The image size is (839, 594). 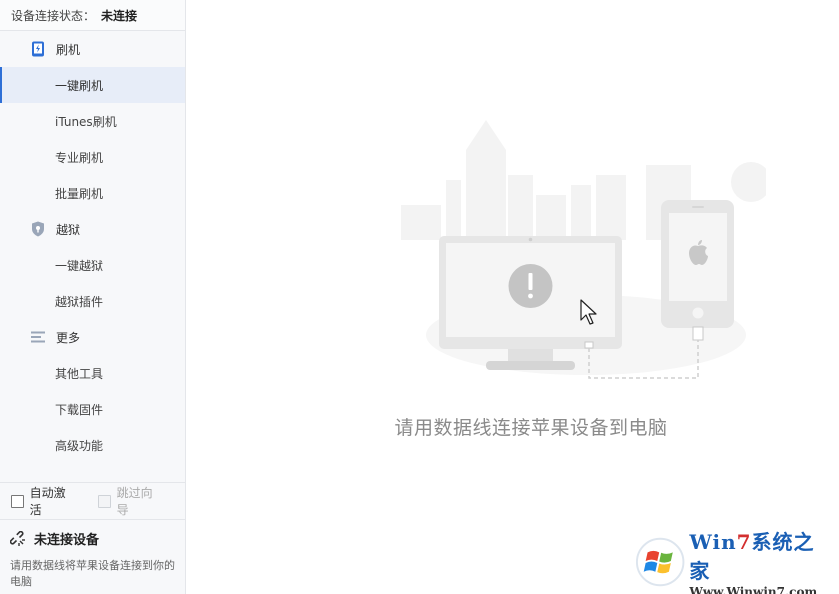 What do you see at coordinates (92, 265) in the screenshot?
I see `menu-item-one-click-jailbreak: 一键越狱` at bounding box center [92, 265].